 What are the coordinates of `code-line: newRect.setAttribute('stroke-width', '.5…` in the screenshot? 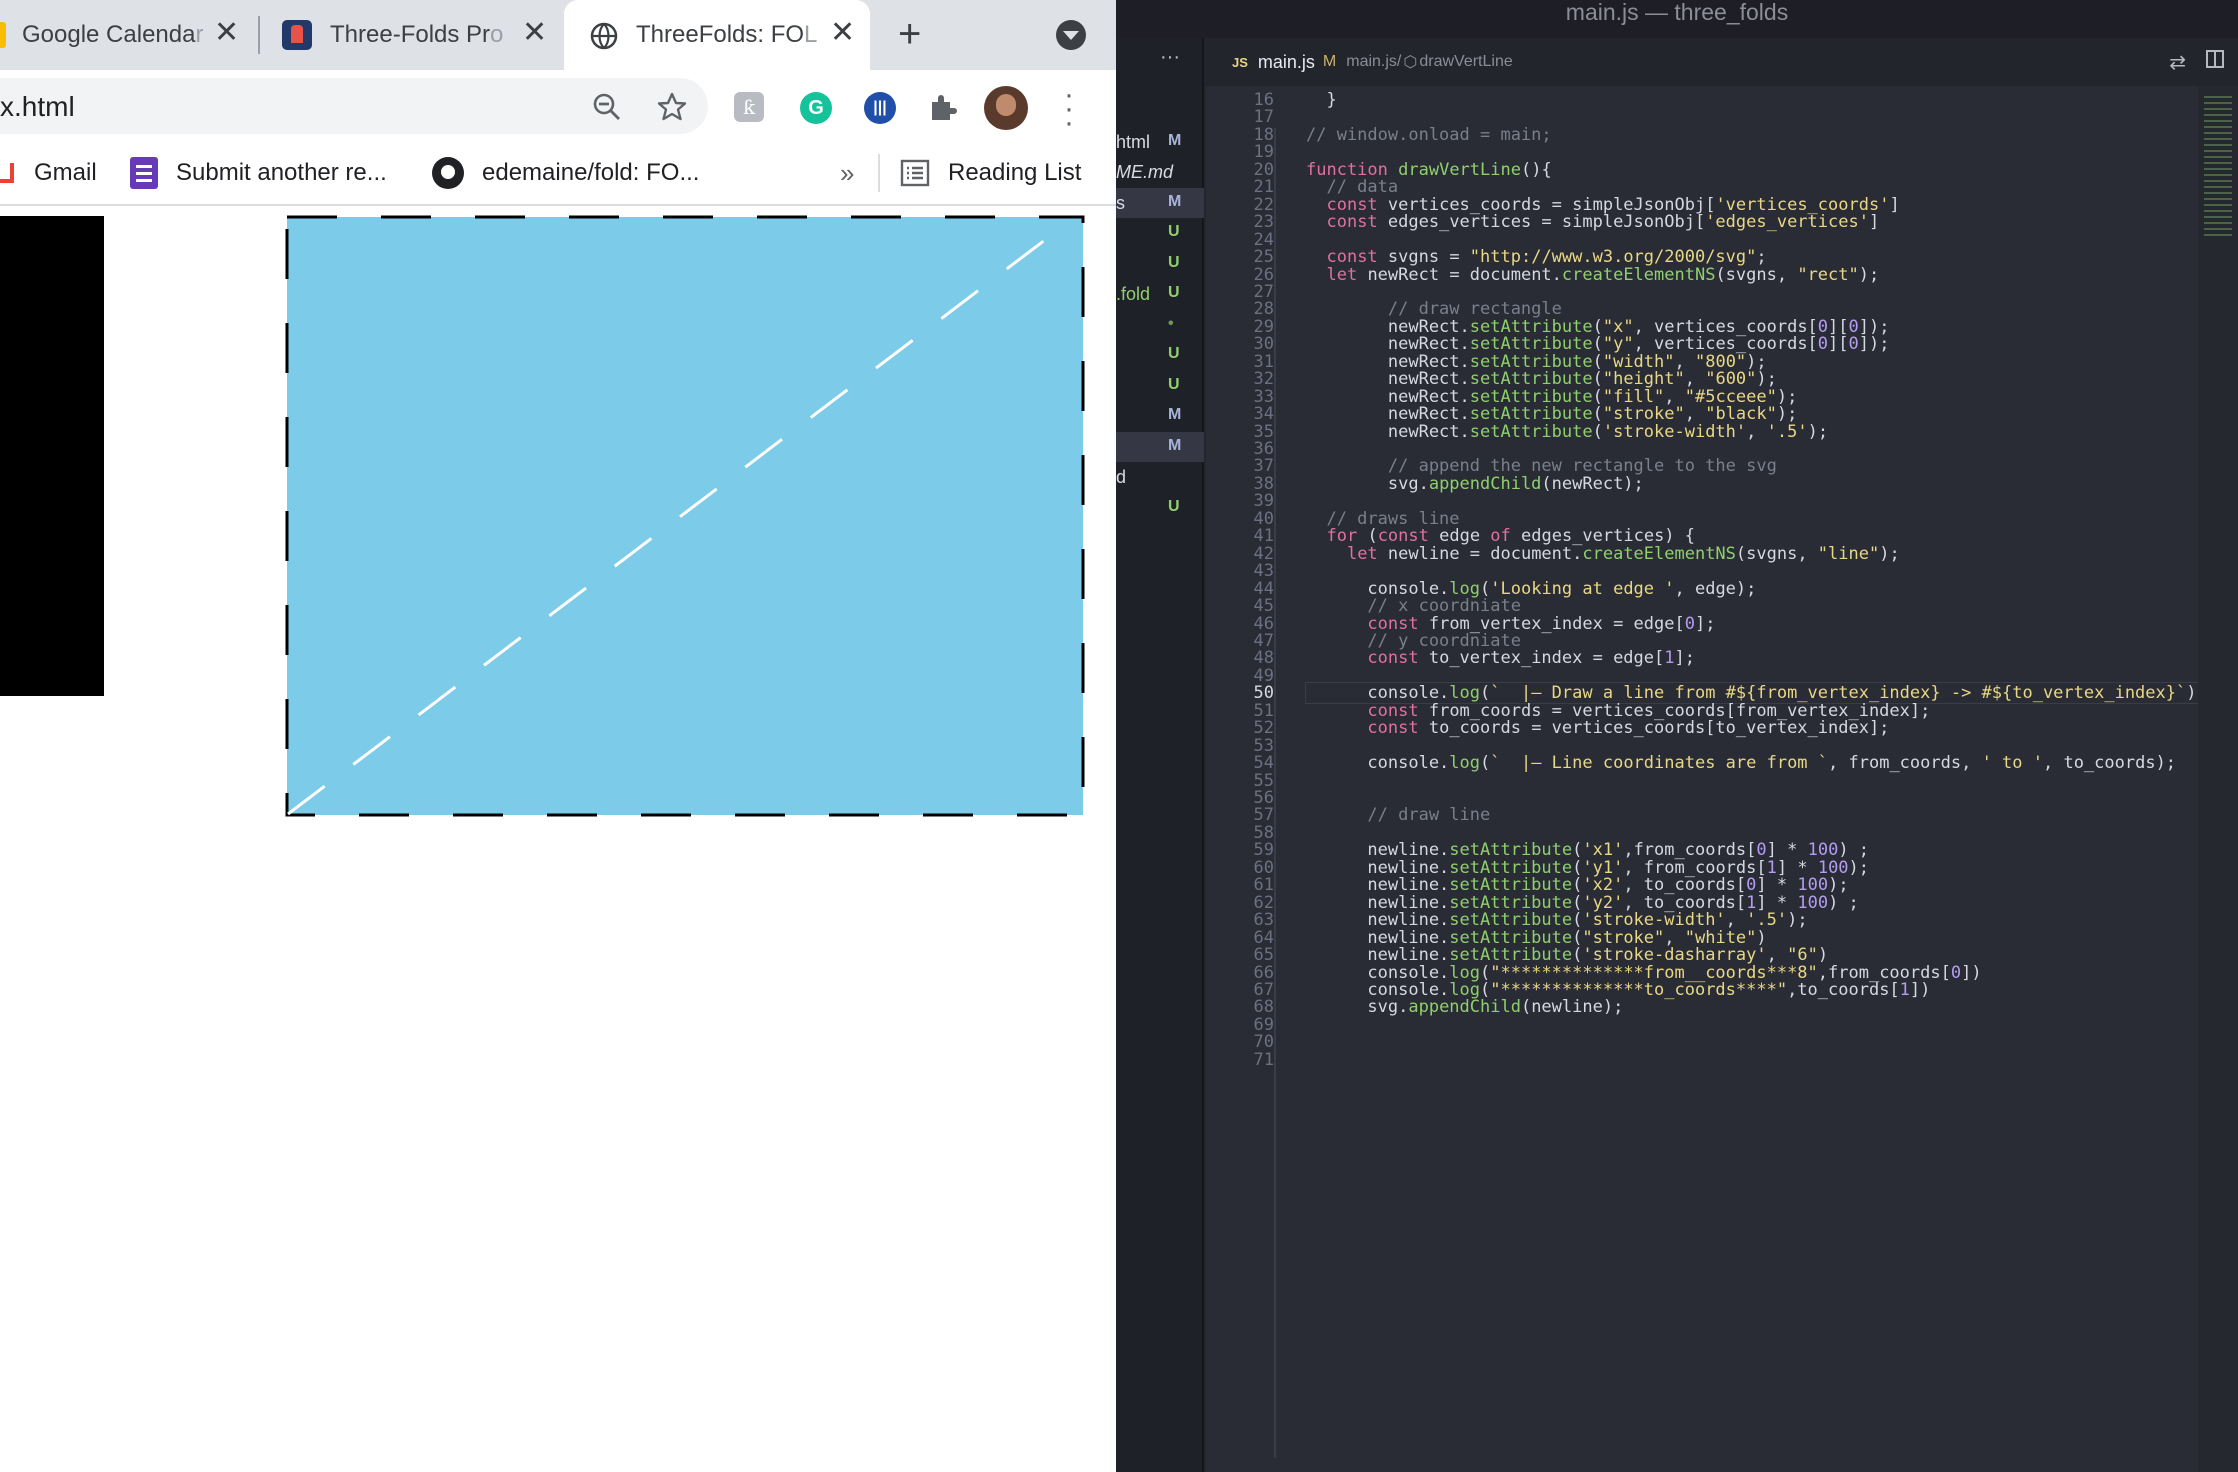 It's located at (1567, 432).